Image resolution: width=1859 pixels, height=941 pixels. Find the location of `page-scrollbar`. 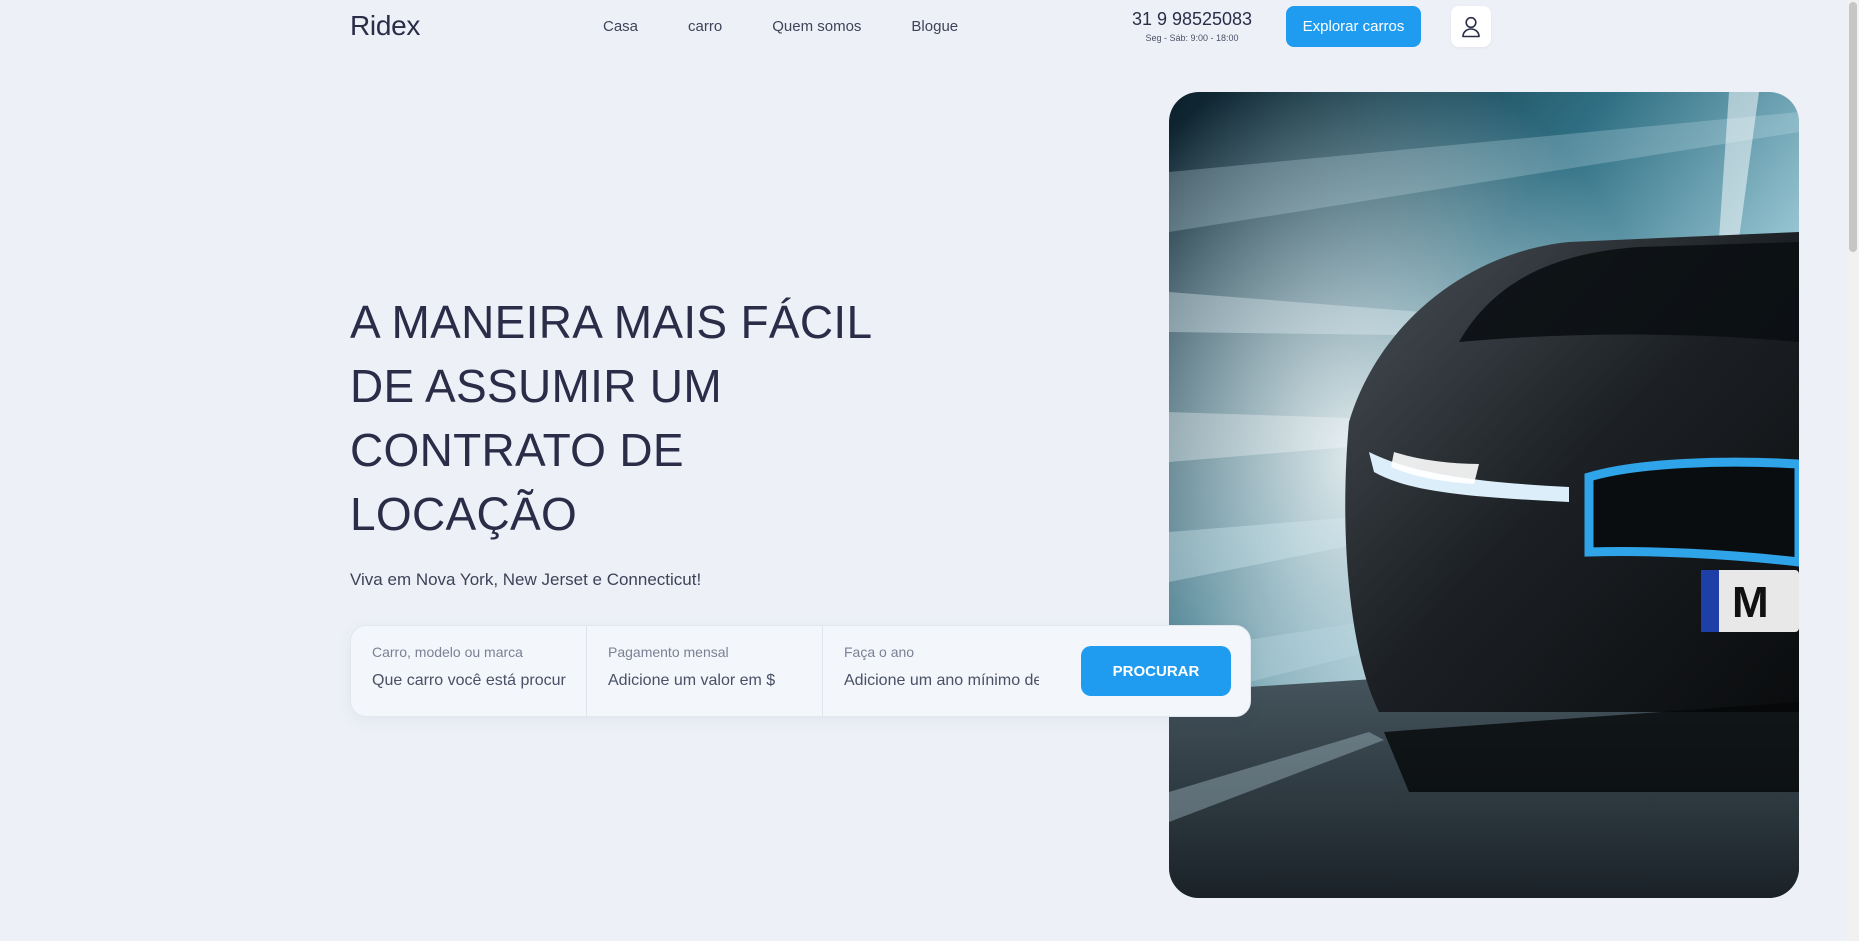

page-scrollbar is located at coordinates (1853, 470).